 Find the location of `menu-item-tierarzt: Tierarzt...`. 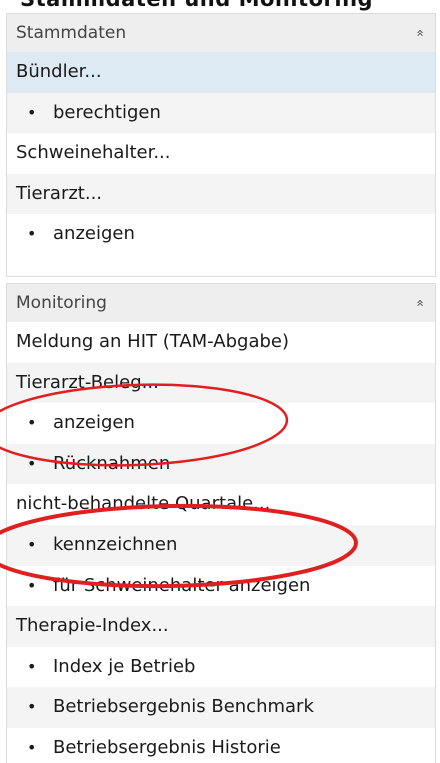

menu-item-tierarzt: Tierarzt... is located at coordinates (221, 194).